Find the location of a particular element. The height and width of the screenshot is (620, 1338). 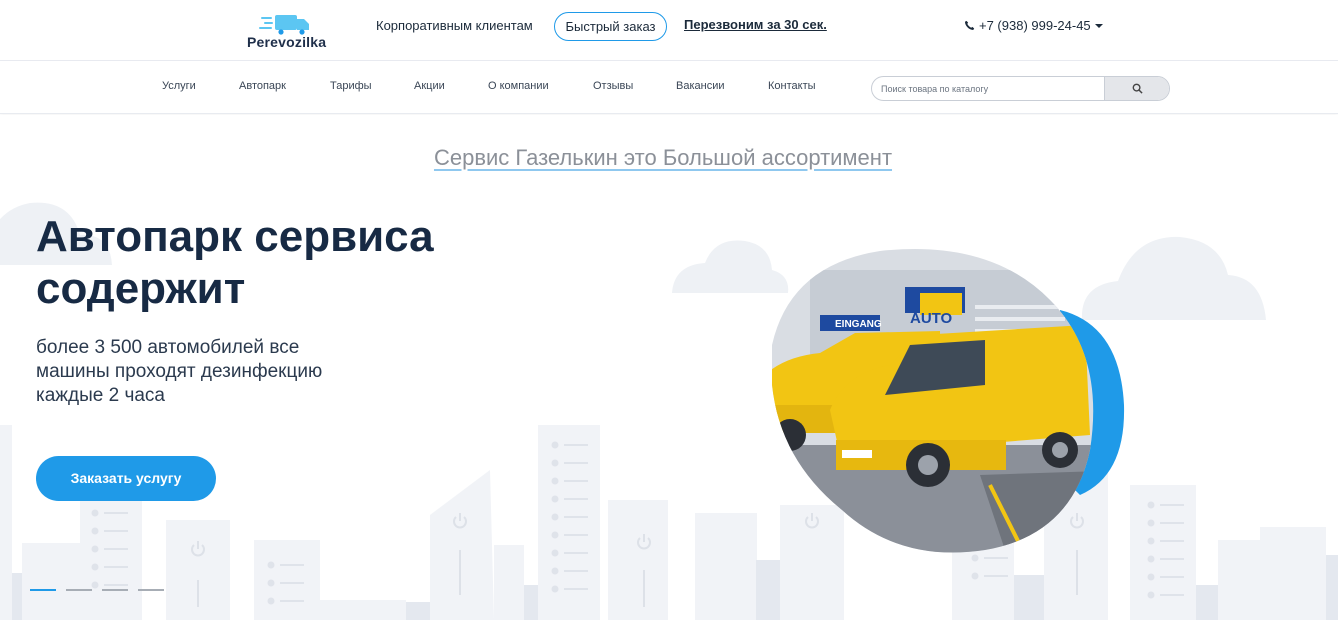

truck-logo-icon is located at coordinates (284, 25).